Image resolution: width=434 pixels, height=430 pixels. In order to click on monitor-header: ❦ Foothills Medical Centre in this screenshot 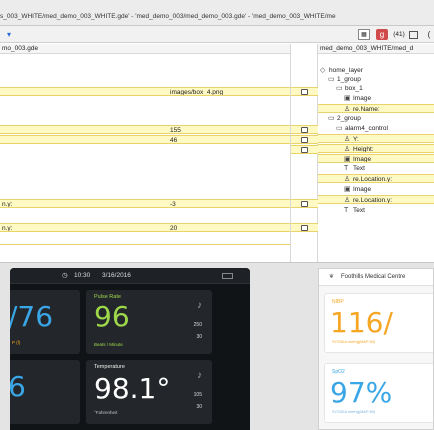, I will do `click(376, 277)`.